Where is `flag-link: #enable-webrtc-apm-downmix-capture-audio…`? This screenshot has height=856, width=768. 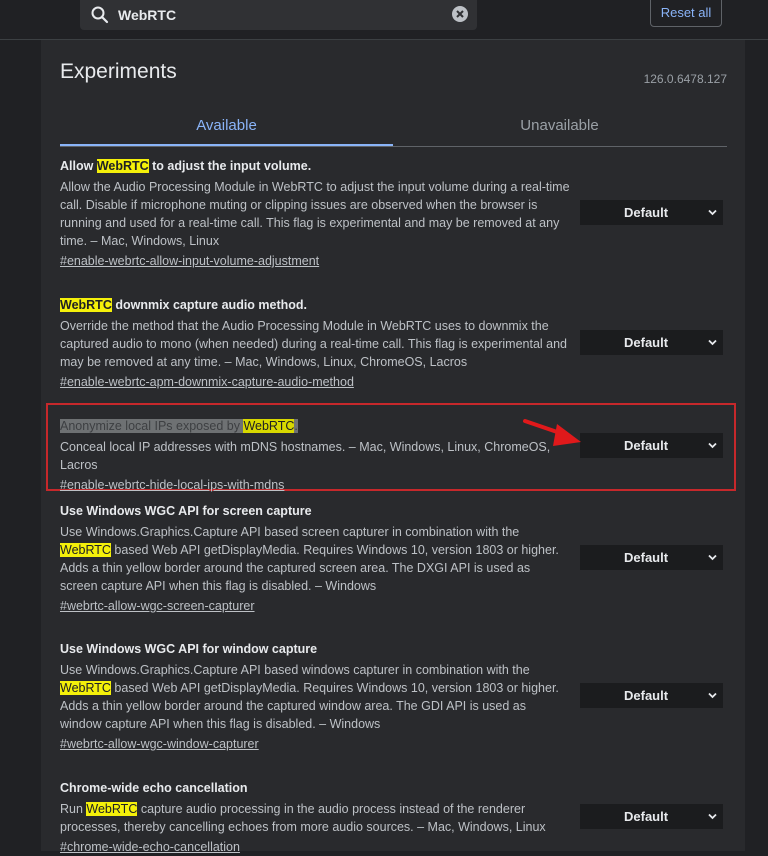 flag-link: #enable-webrtc-apm-downmix-capture-audio… is located at coordinates (207, 382).